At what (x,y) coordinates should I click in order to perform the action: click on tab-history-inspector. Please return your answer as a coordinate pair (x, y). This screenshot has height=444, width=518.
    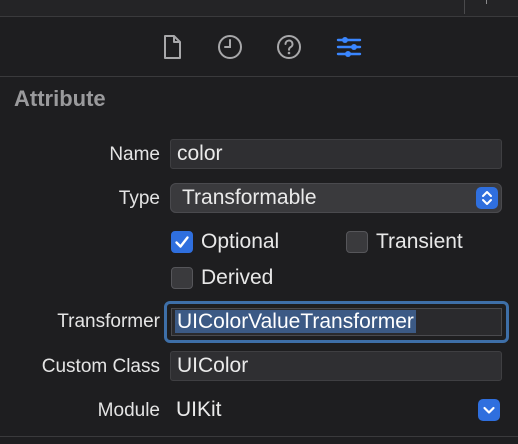
    Looking at the image, I should click on (230, 47).